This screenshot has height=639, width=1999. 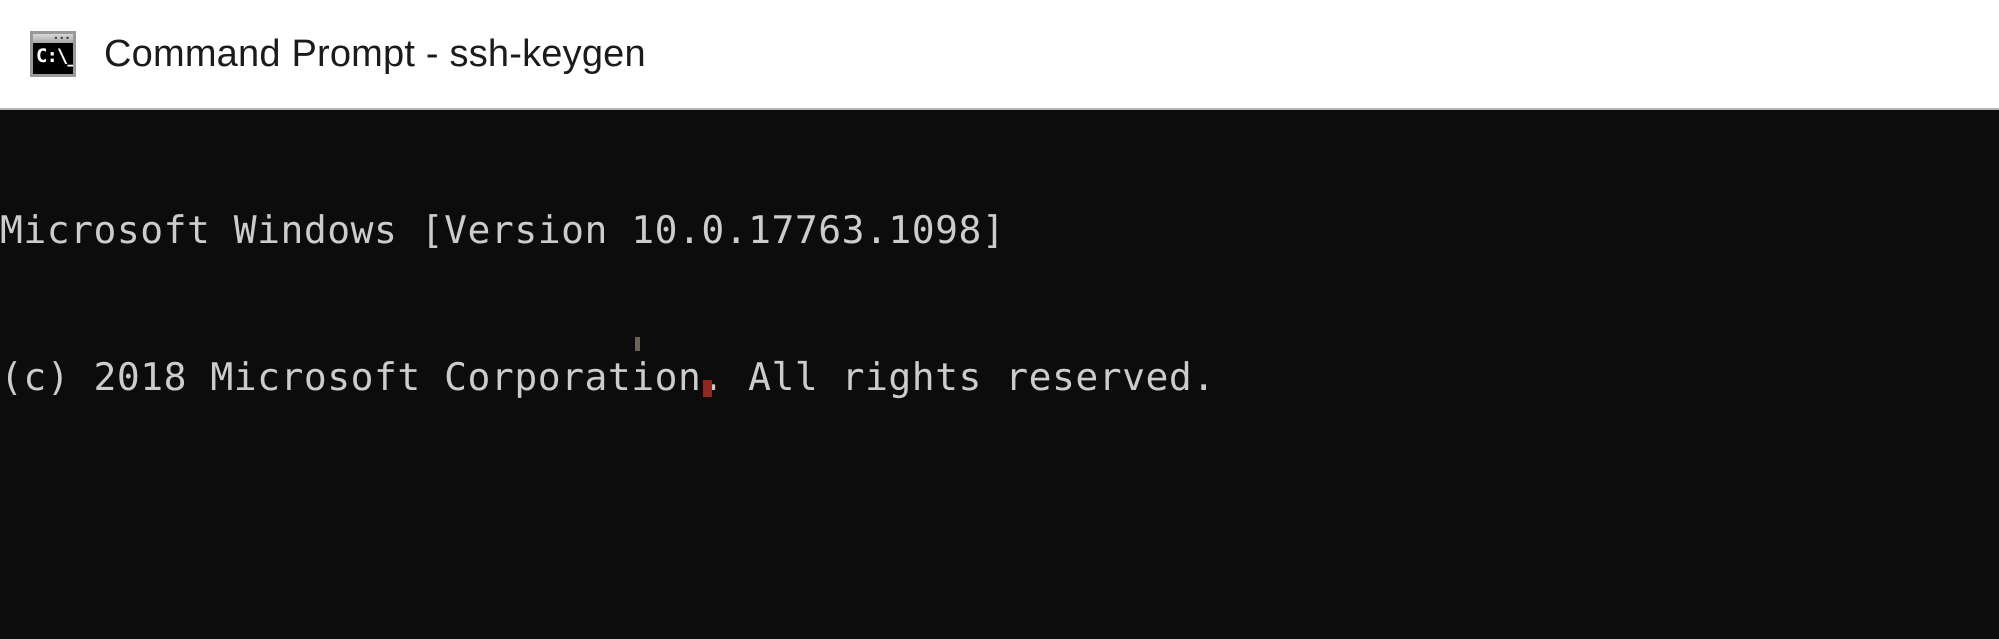 I want to click on icon-prompt-glyph: C:\_, so click(x=56, y=56).